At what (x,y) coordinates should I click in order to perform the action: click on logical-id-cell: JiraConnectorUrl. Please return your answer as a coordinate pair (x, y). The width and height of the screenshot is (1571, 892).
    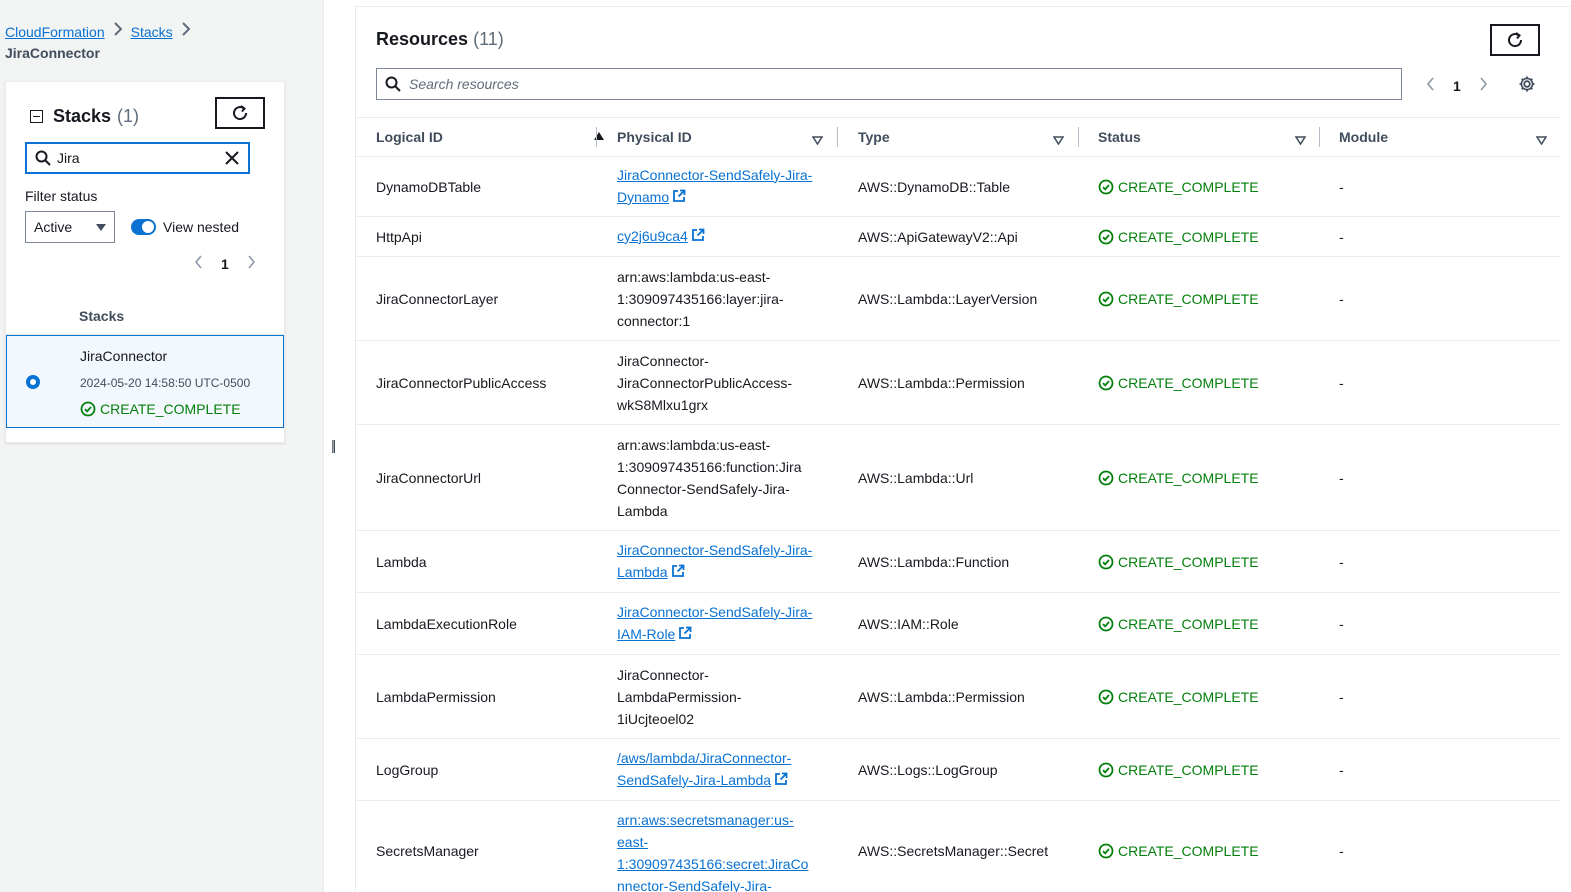
    Looking at the image, I should click on (429, 477).